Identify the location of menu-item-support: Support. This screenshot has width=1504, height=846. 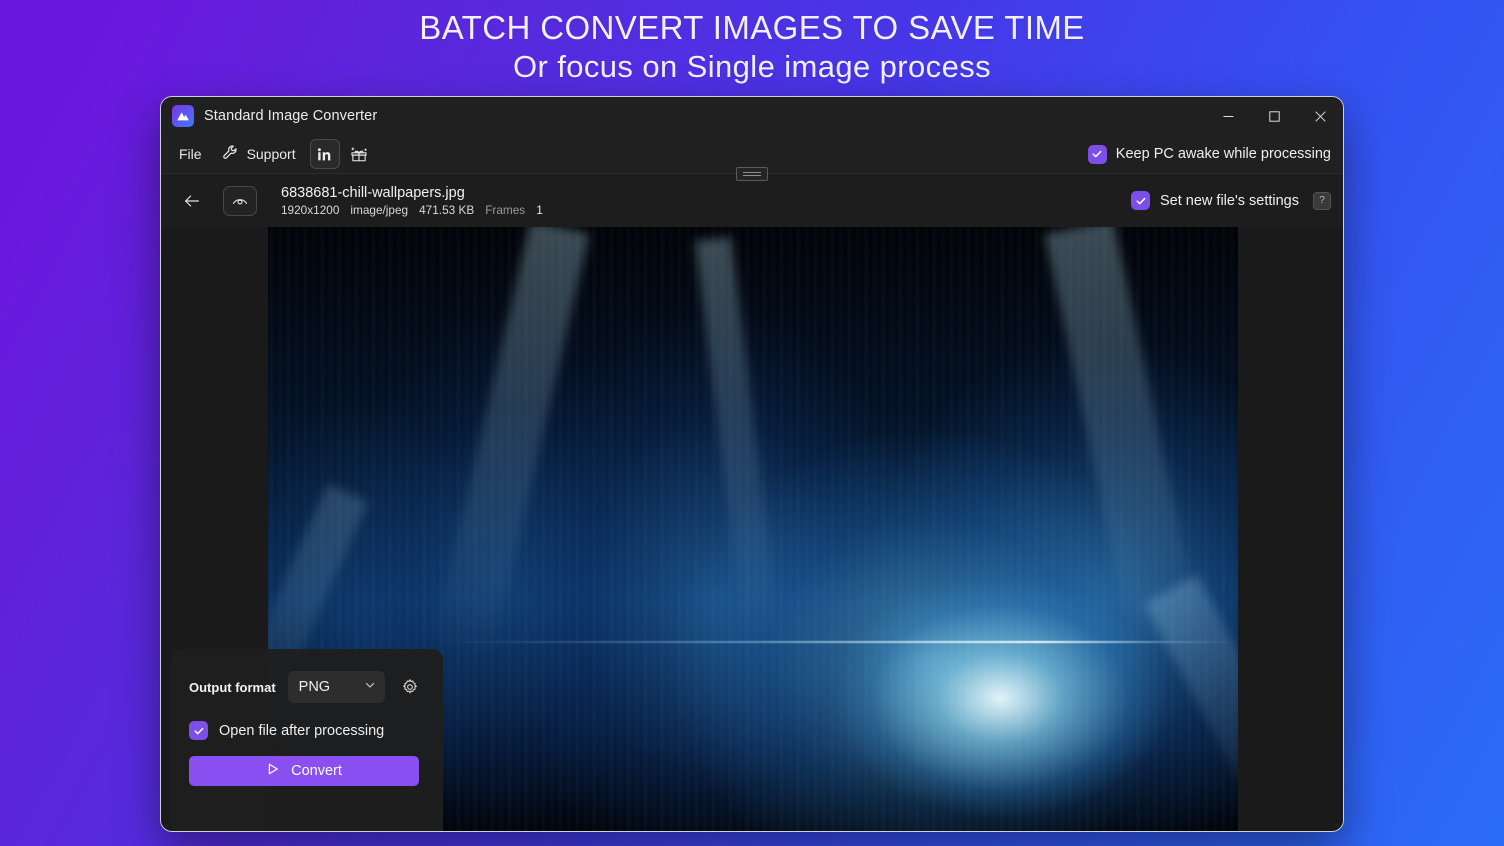
(259, 154).